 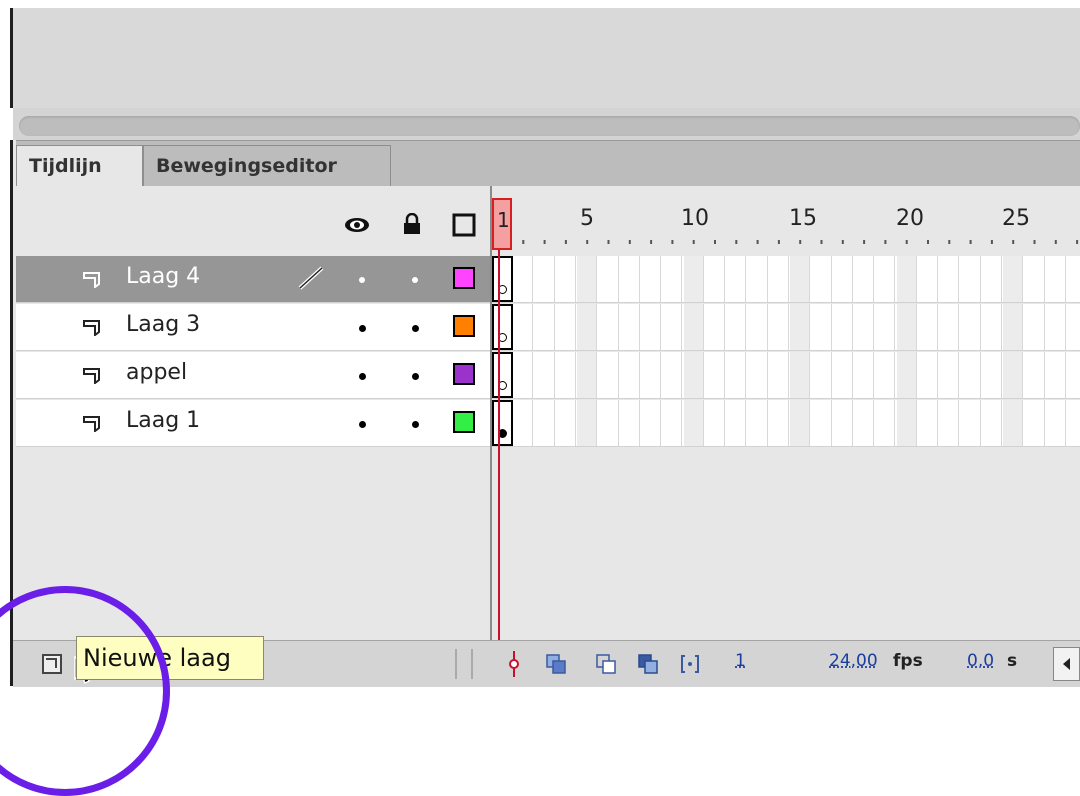 What do you see at coordinates (253, 327) in the screenshot?
I see `layer-row-laag-3: Laag 3` at bounding box center [253, 327].